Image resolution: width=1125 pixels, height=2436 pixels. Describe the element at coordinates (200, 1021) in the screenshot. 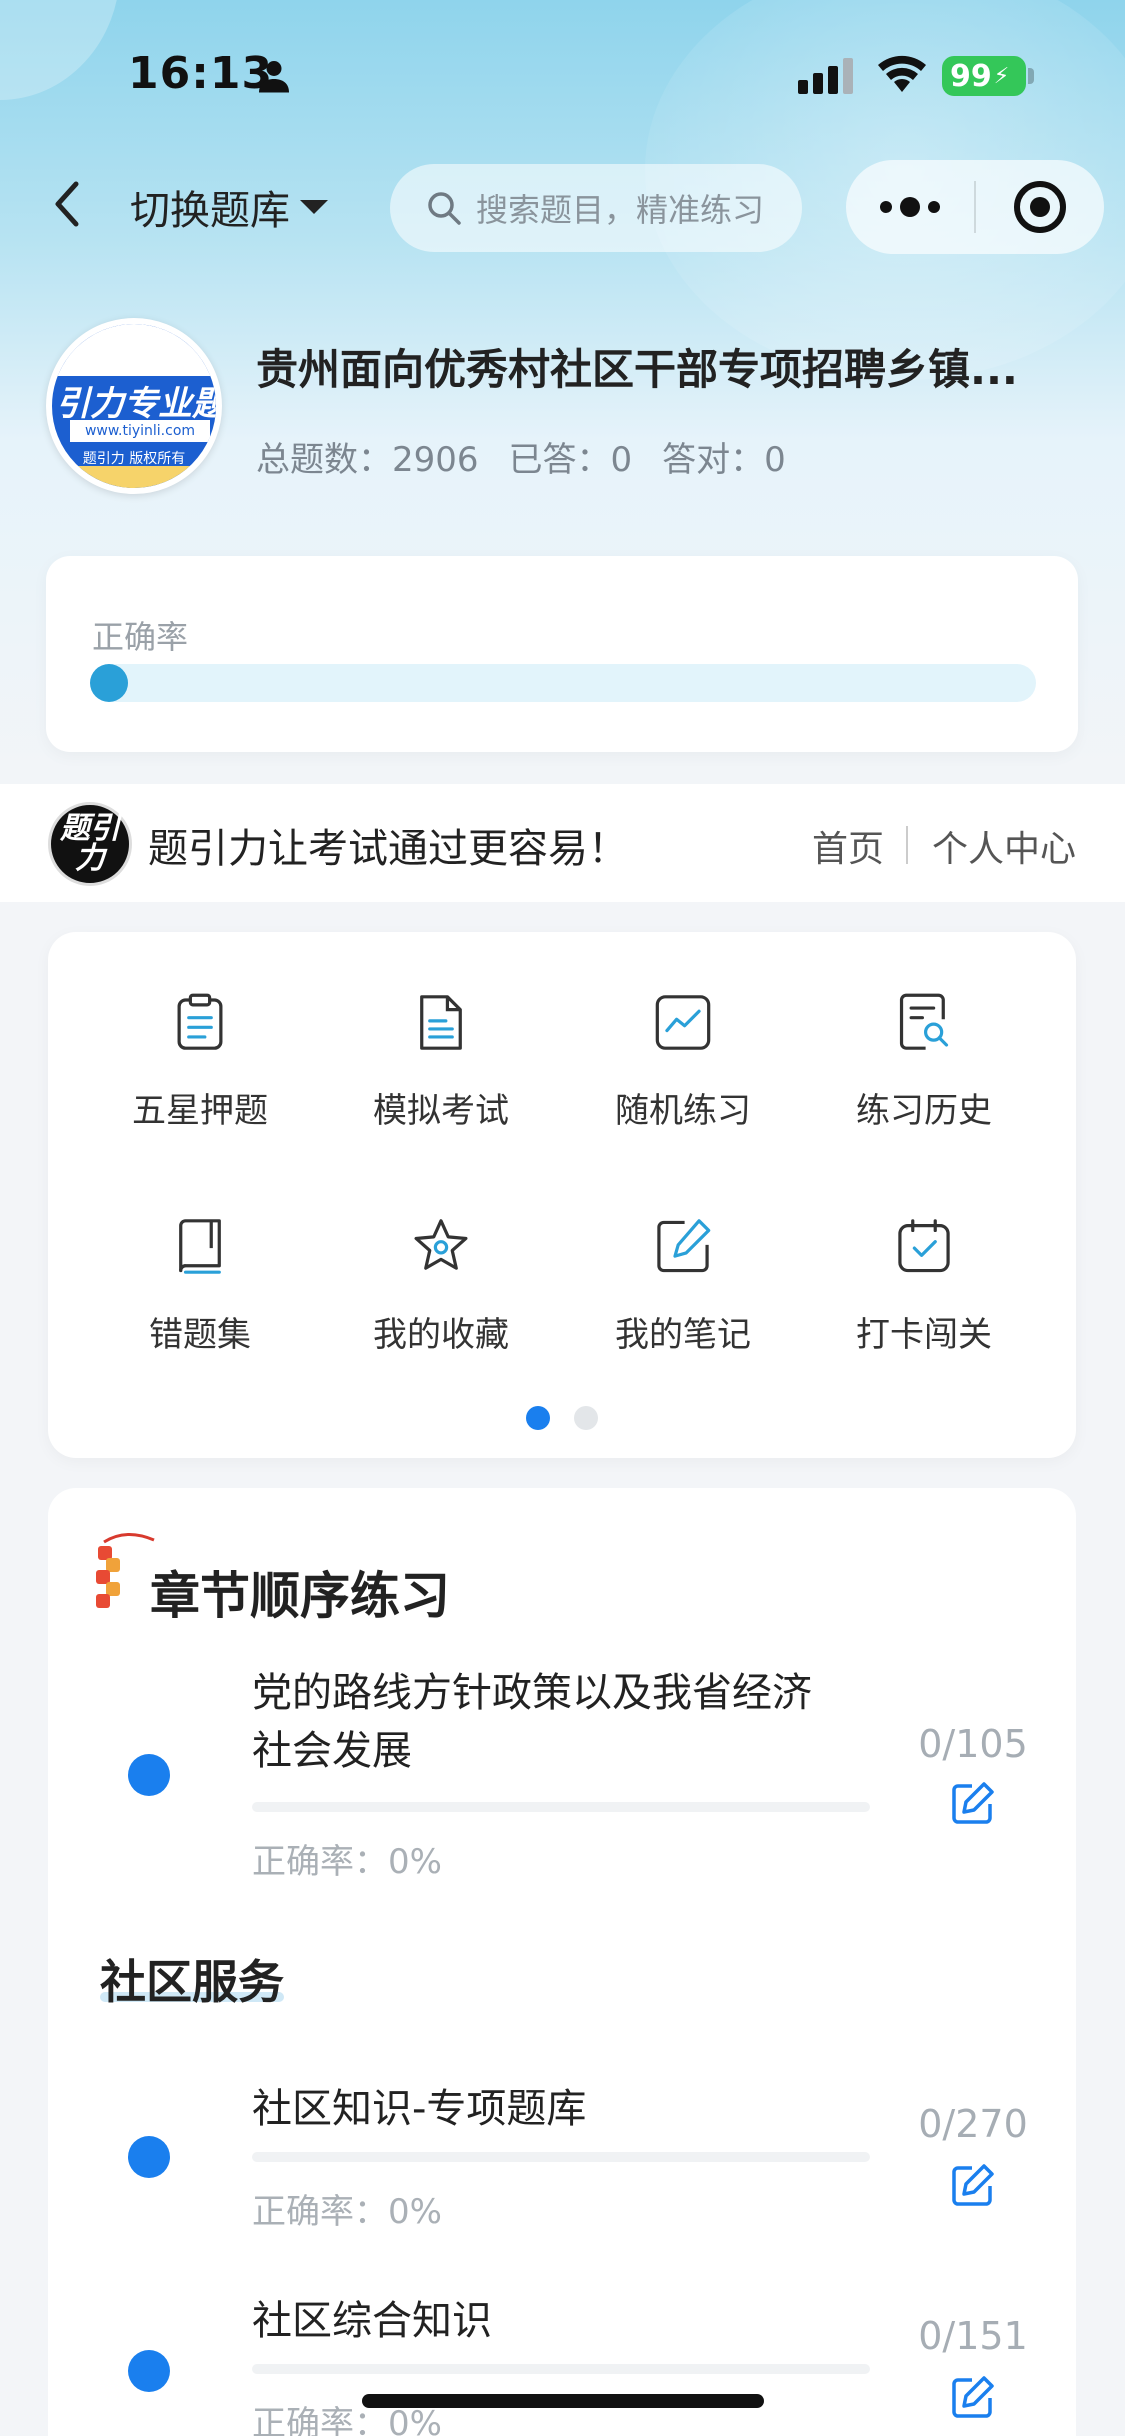

I see `clipboard-icon` at that location.